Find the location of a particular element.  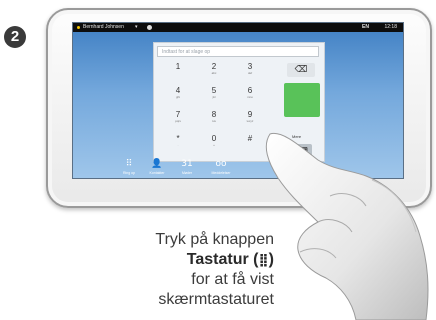

caption-line-4: skærmtastaturet is located at coordinates (216, 299).